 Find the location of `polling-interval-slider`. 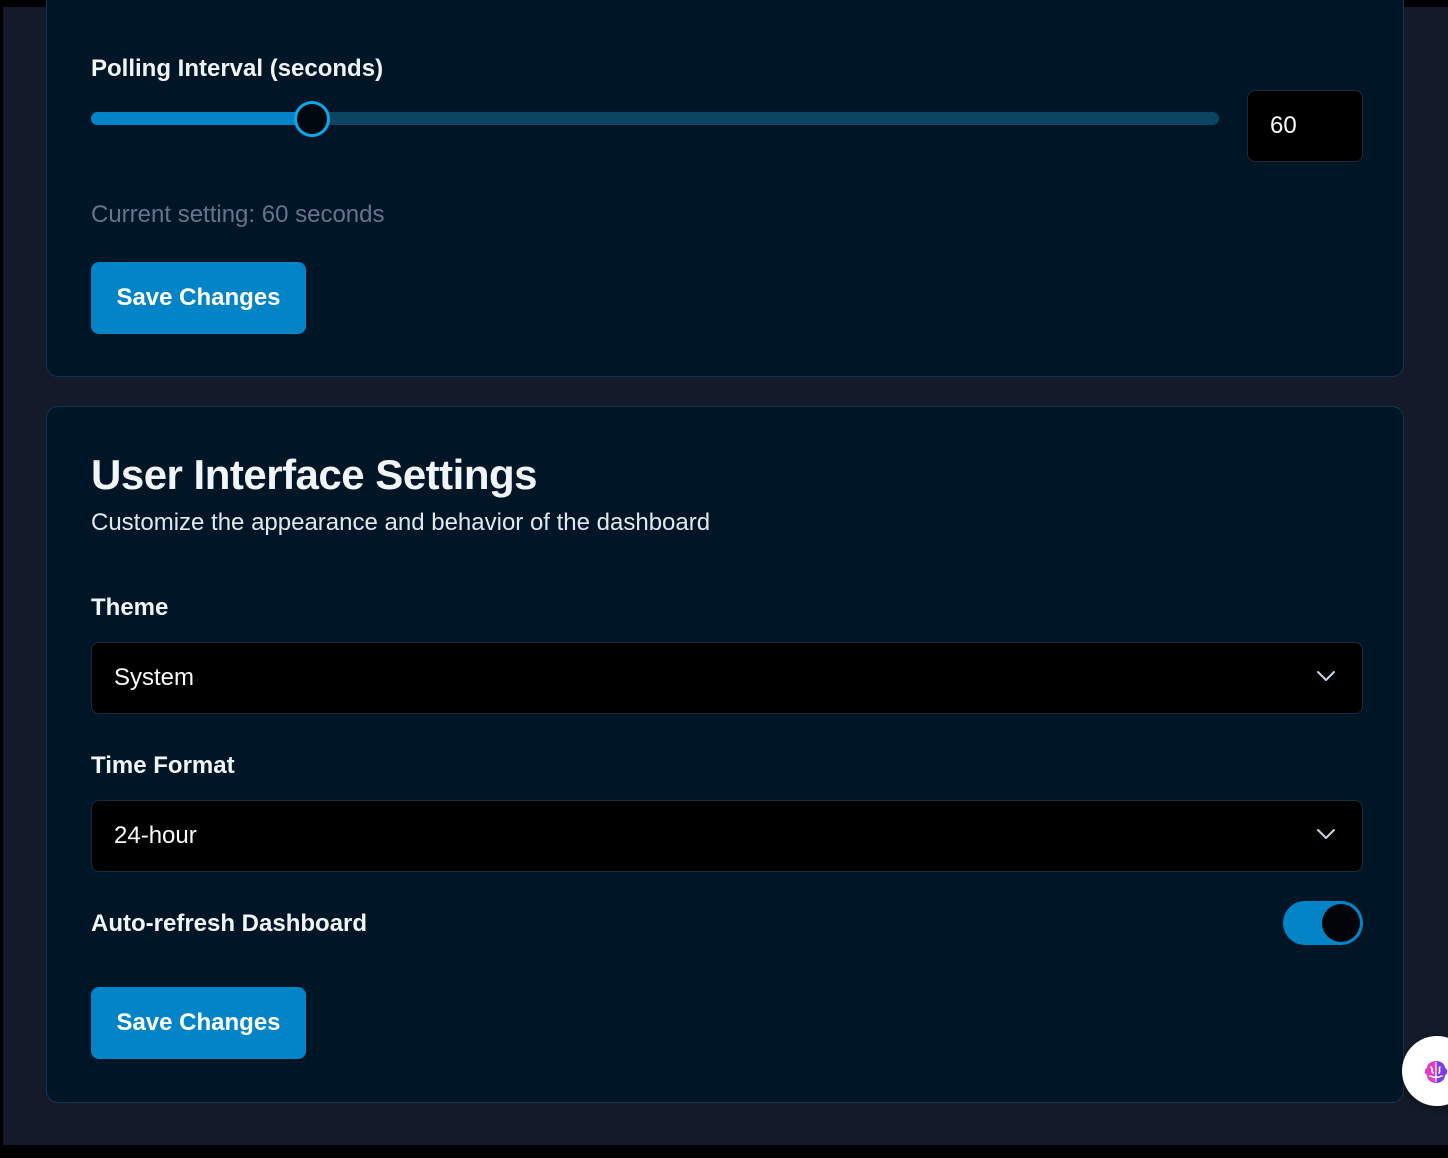

polling-interval-slider is located at coordinates (655, 119).